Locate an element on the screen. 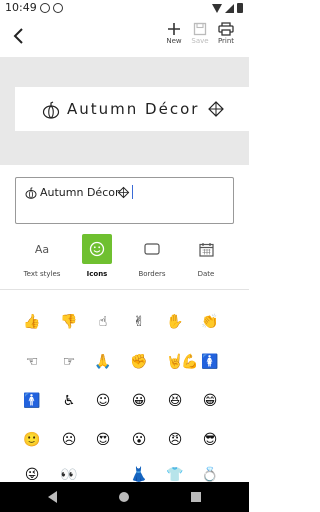  nav-back-icon is located at coordinates (52, 497).